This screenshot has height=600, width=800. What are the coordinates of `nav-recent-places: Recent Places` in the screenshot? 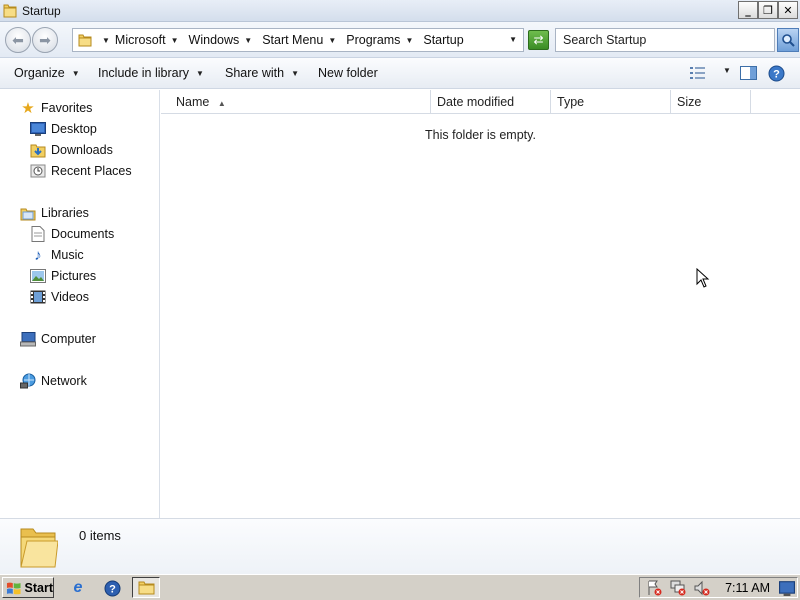 It's located at (81, 171).